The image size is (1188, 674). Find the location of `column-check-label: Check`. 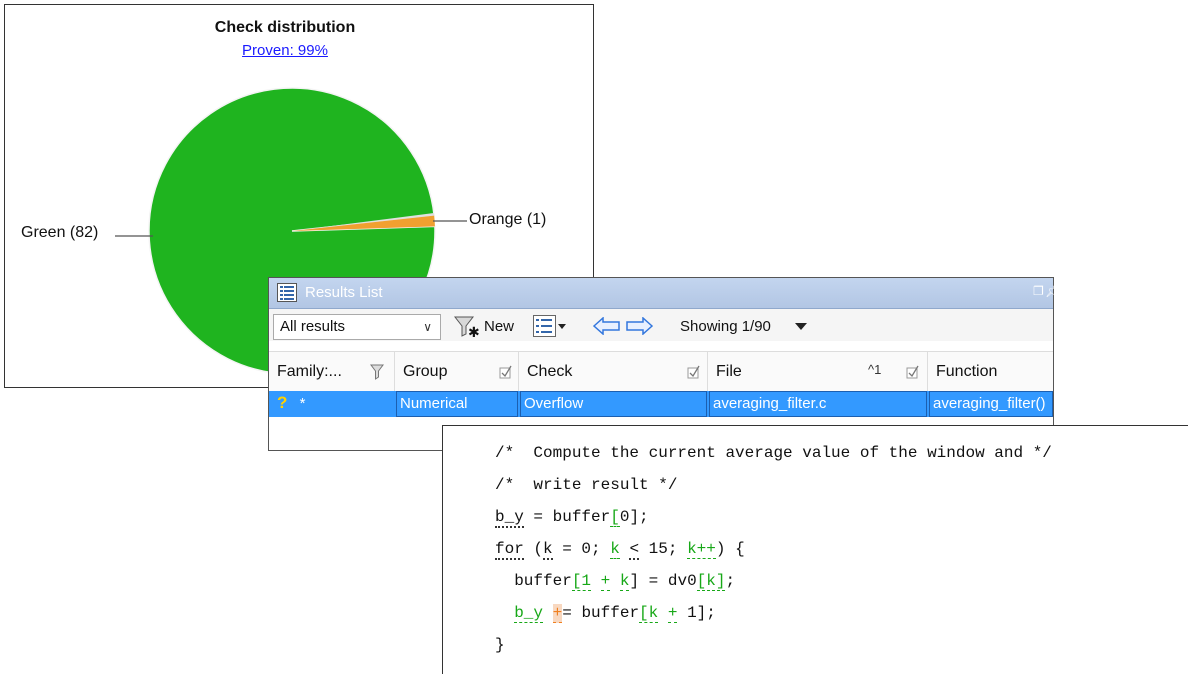

column-check-label: Check is located at coordinates (550, 371).